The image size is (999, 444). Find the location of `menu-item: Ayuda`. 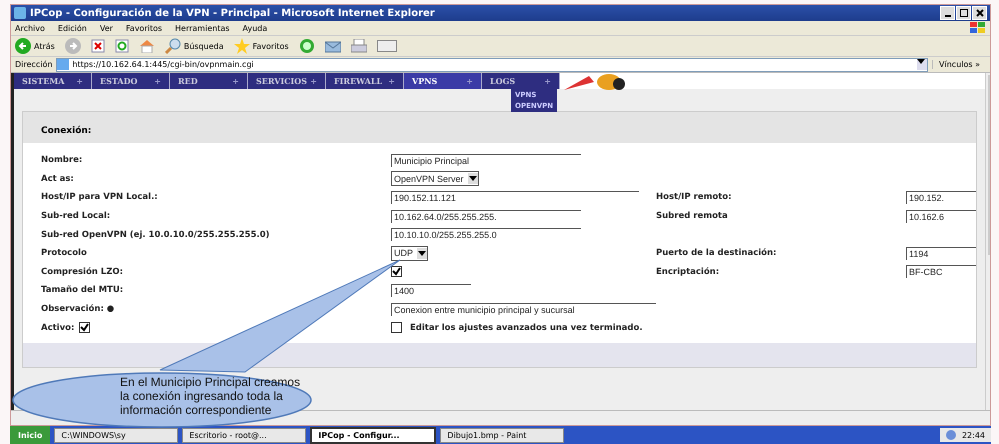

menu-item: Ayuda is located at coordinates (255, 28).